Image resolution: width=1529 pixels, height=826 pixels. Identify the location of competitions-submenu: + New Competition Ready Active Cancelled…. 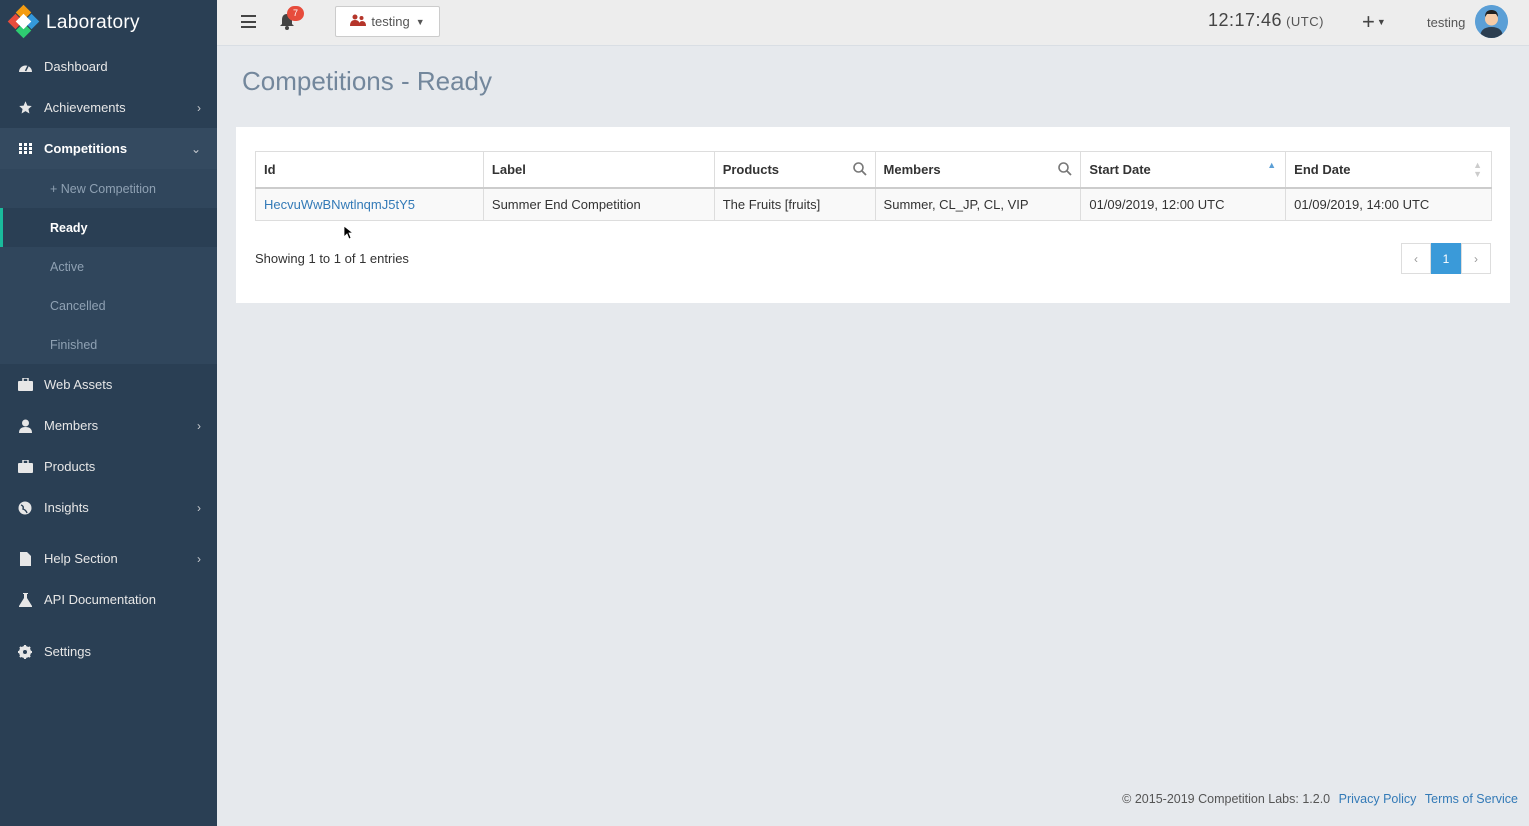
(108, 266).